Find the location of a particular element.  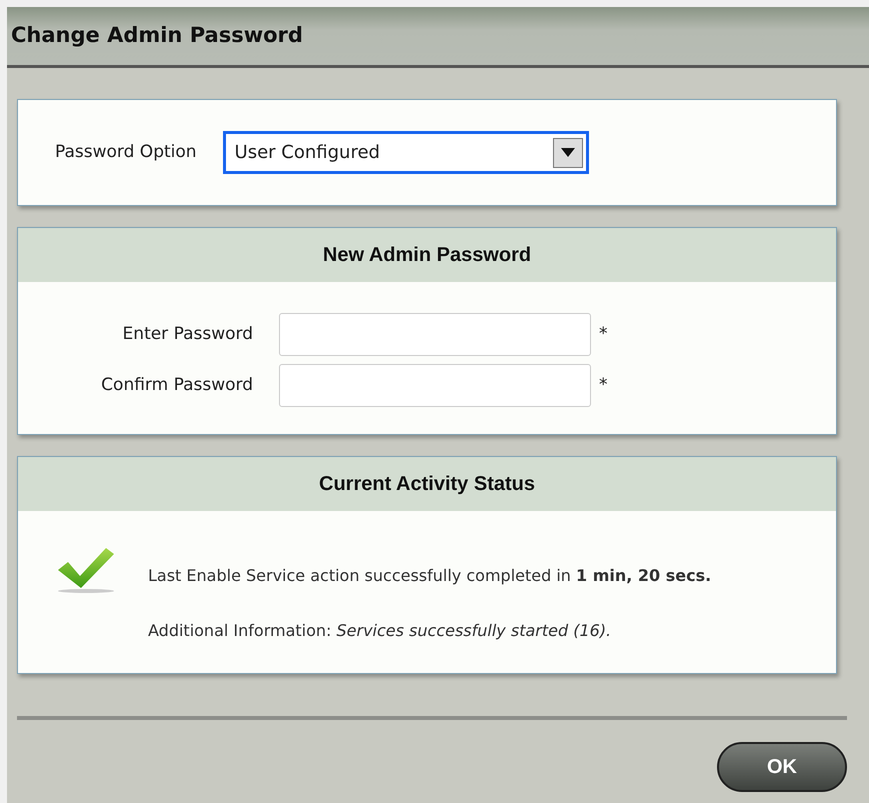

status-message: Last Enable Service action successfully completed in 1 min, 20 secs. is located at coordinates (430, 576).